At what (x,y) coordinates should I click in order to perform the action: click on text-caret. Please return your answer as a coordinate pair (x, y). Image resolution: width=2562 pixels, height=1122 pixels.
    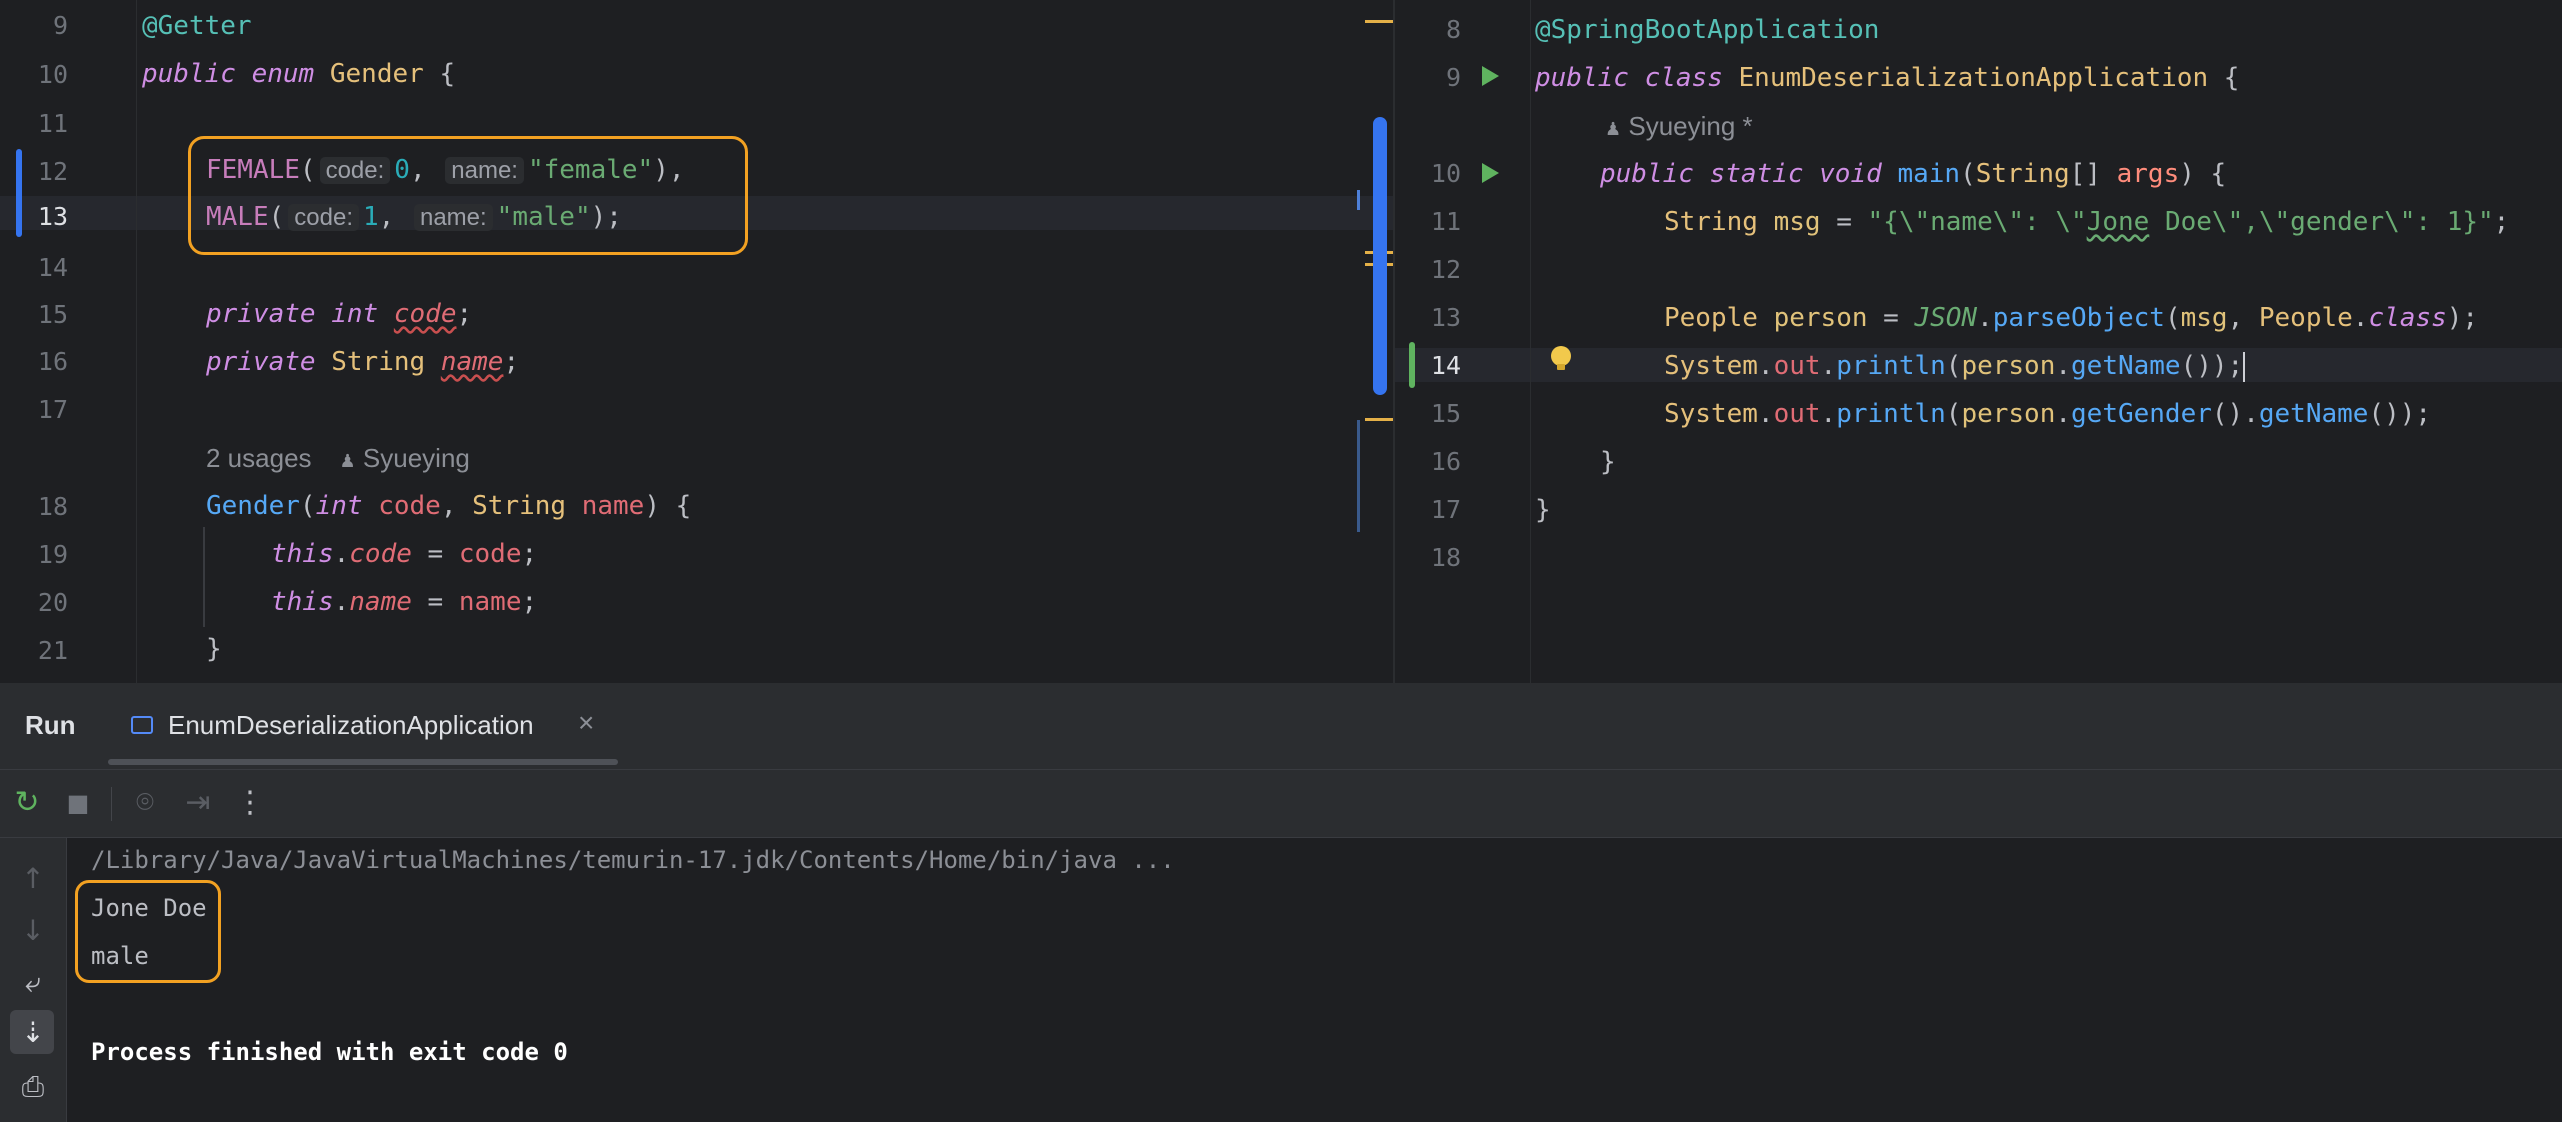
    Looking at the image, I should click on (2244, 366).